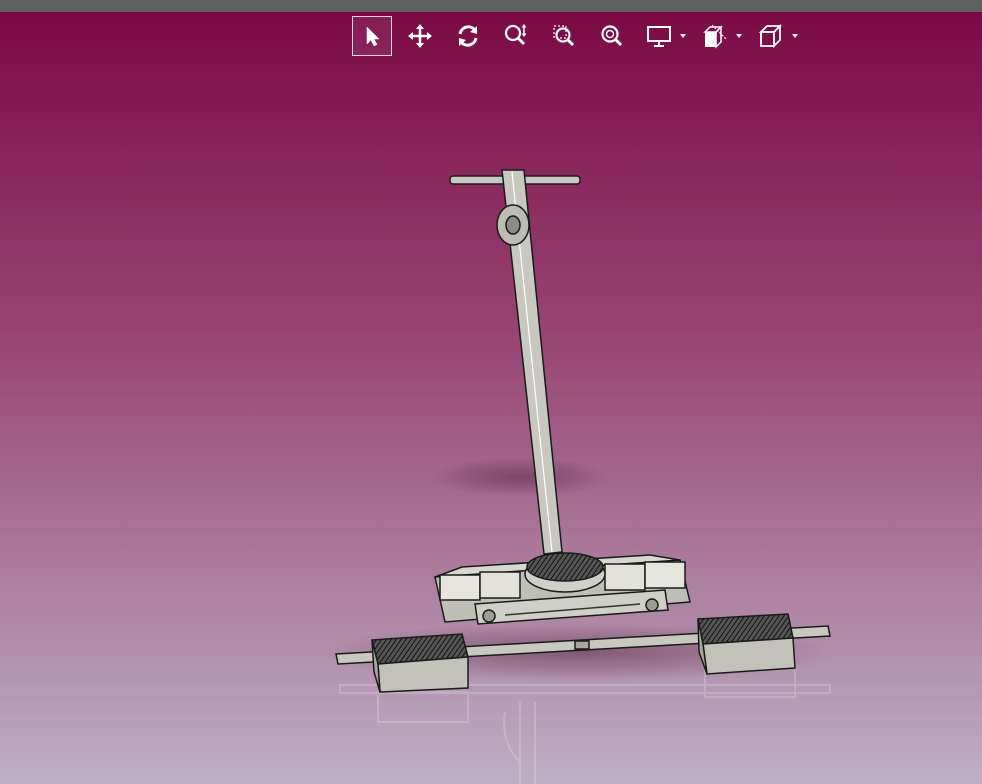  Describe the element at coordinates (659, 36) in the screenshot. I see `monitor-icon` at that location.